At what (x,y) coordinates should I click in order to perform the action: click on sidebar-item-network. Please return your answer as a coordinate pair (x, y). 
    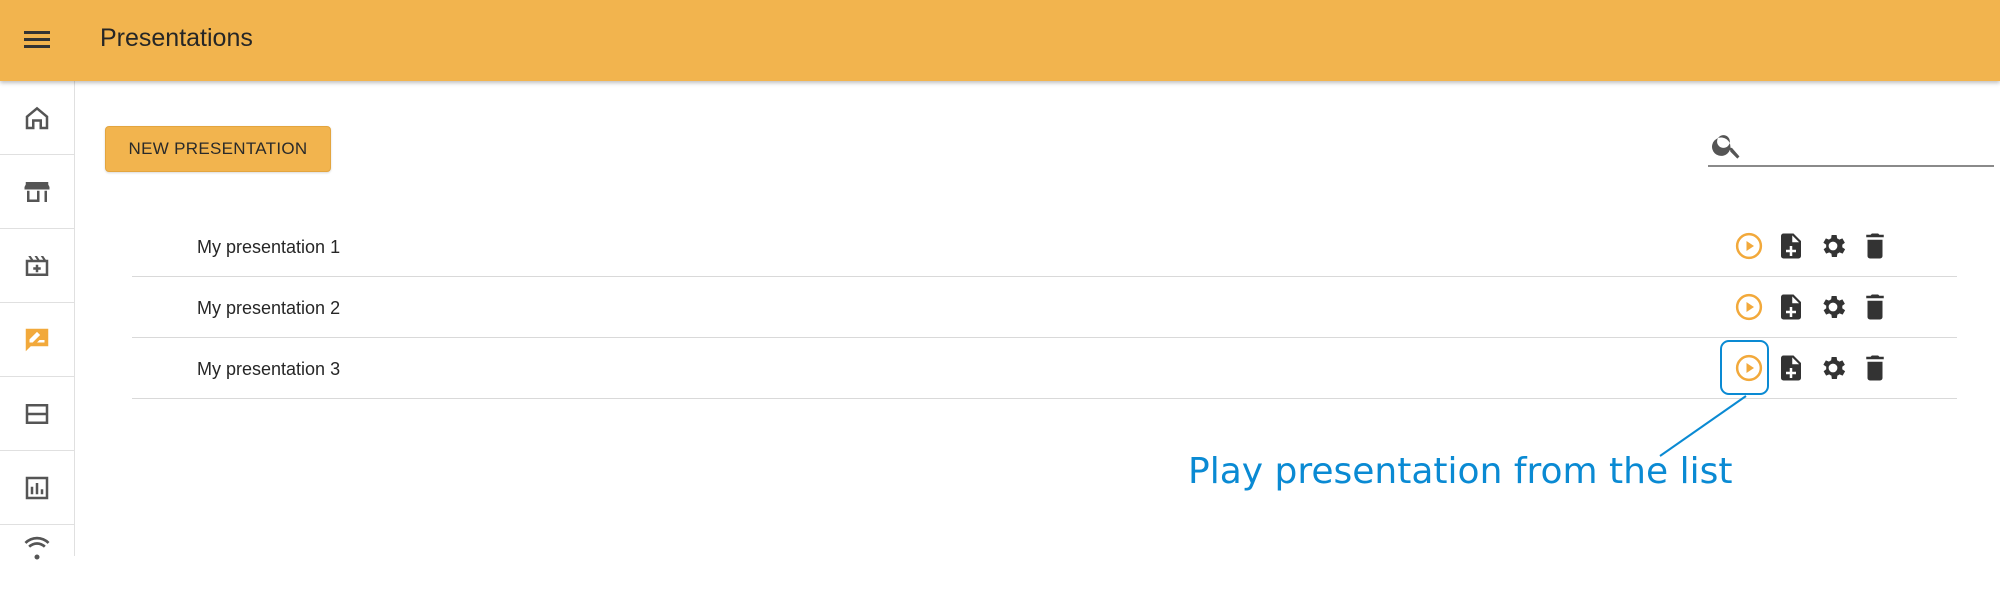
    Looking at the image, I should click on (37, 561).